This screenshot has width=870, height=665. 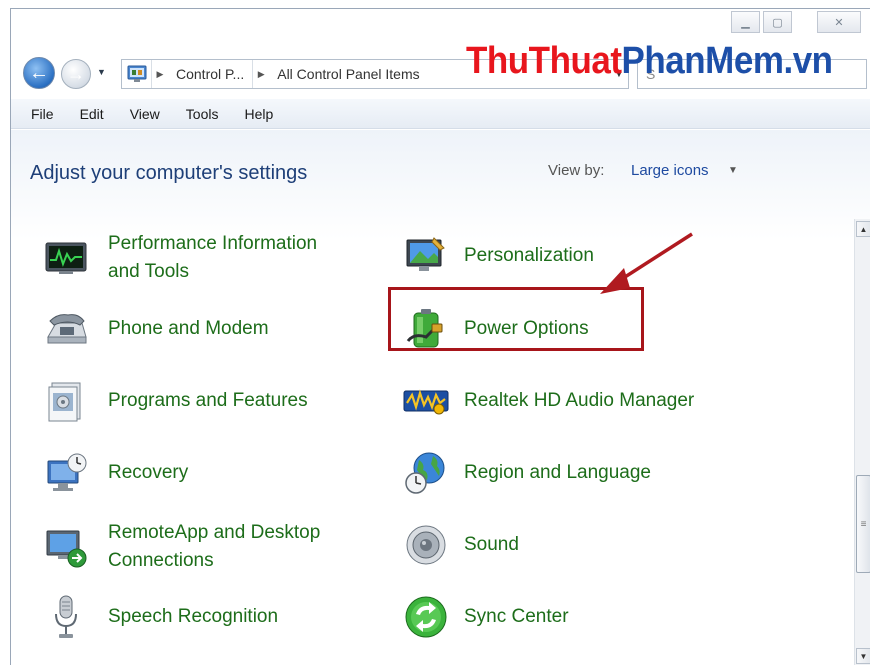 I want to click on item-sync-center: Sync Center, so click(x=485, y=617).